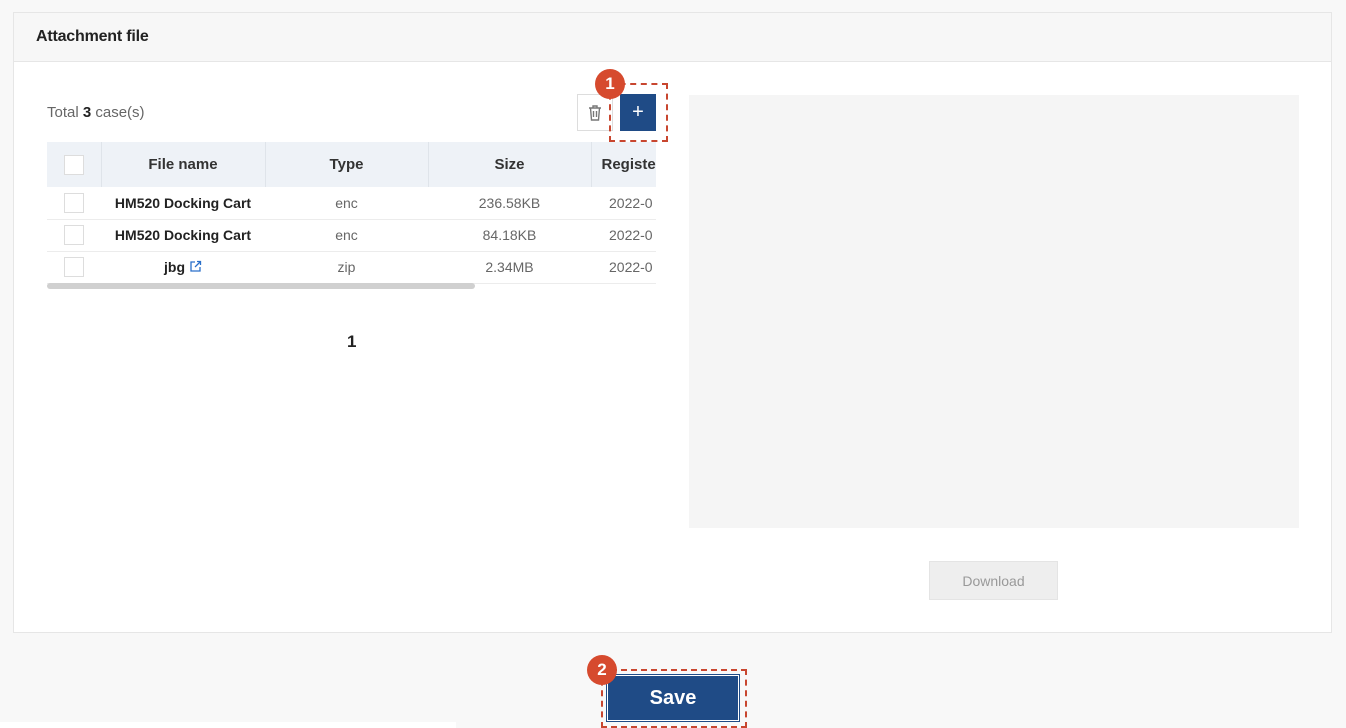  I want to click on total-count: Total 3 case(s), so click(96, 112).